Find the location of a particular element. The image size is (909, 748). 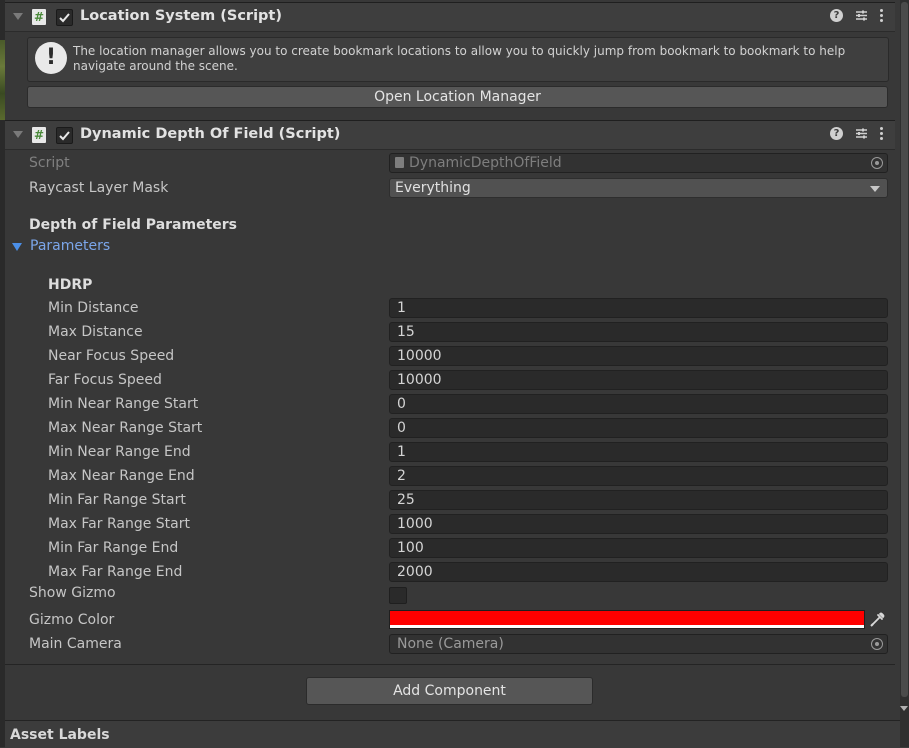

script-file-icon is located at coordinates (399, 162).